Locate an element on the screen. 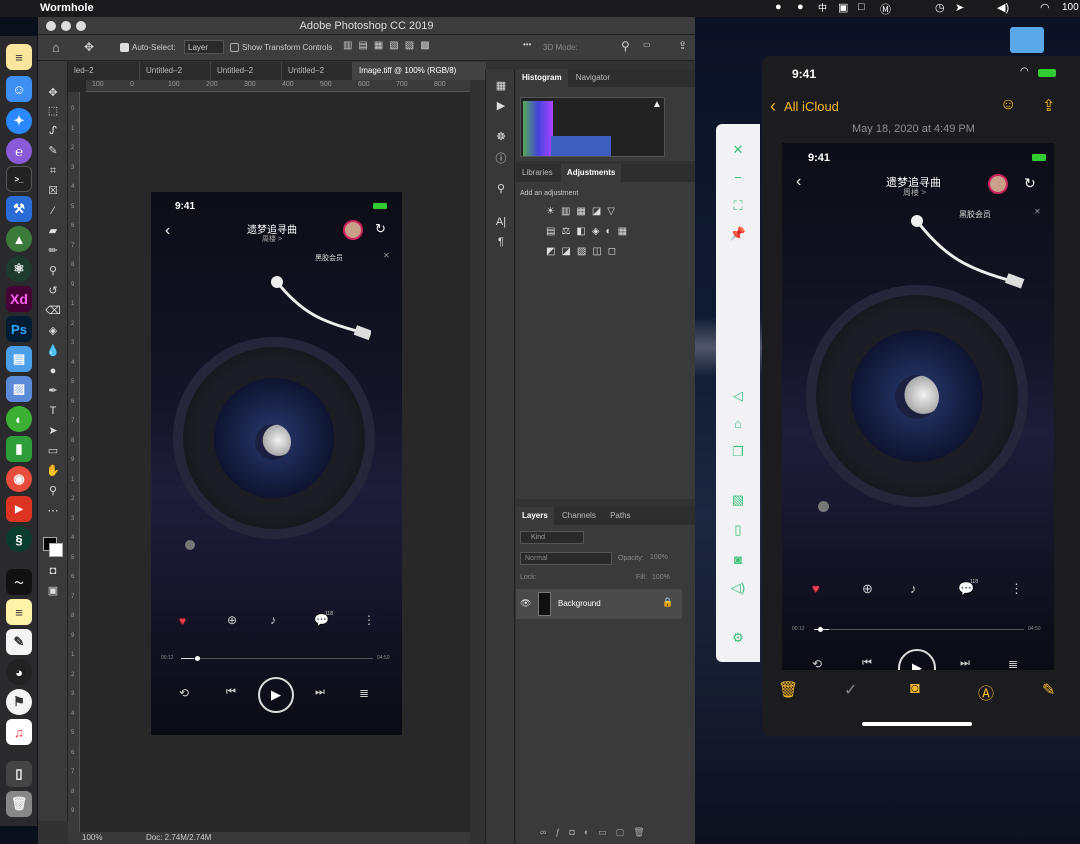 The width and height of the screenshot is (1080, 844). stamp-tool-icon: ⚲ is located at coordinates (53, 271).